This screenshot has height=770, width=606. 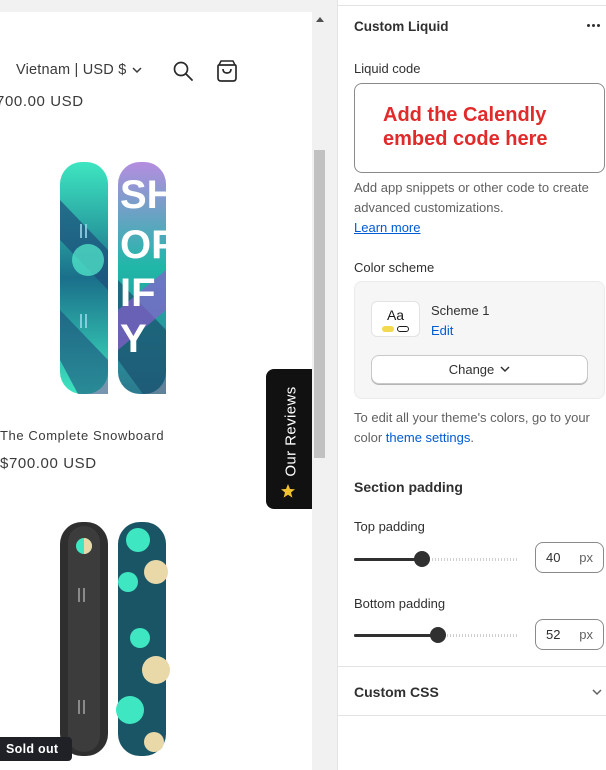 What do you see at coordinates (465, 127) in the screenshot?
I see `liquid-code-value: Add the Calendly embed code here` at bounding box center [465, 127].